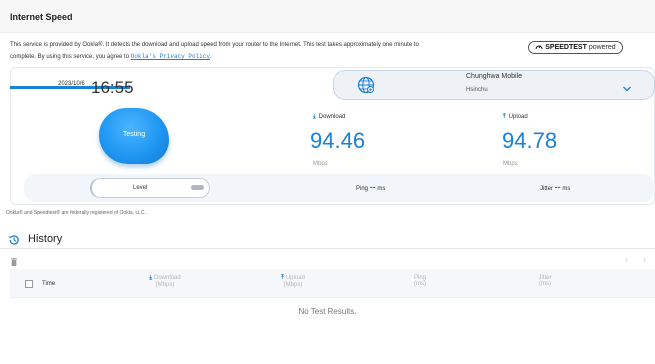  What do you see at coordinates (170, 56) in the screenshot?
I see `privacy-policy-link: Ookla's Privacy Policy` at bounding box center [170, 56].